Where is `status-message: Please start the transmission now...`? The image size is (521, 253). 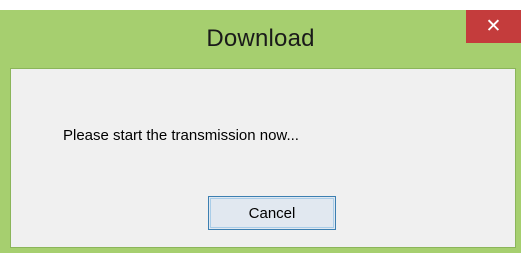 status-message: Please start the transmission now... is located at coordinates (181, 135).